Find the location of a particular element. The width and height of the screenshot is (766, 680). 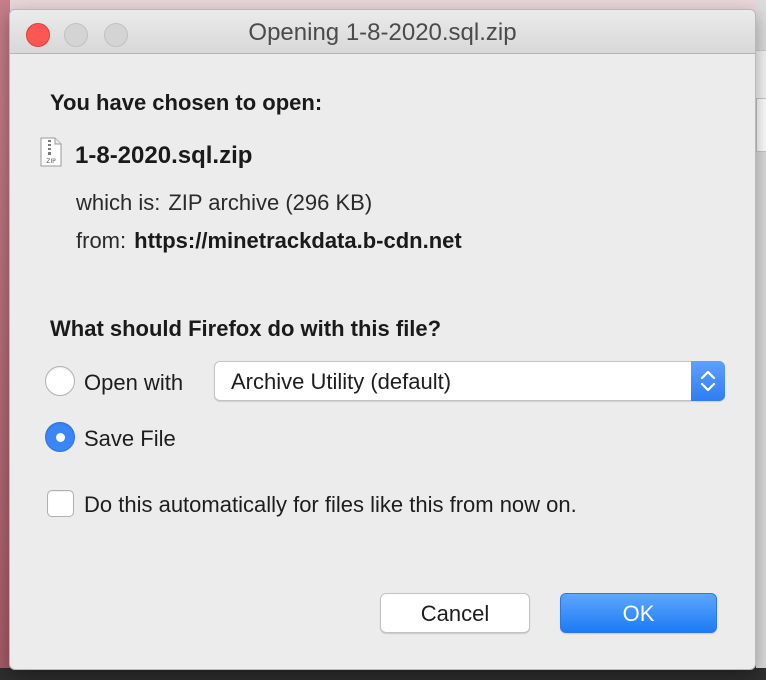

save-file-radio is located at coordinates (60, 437).